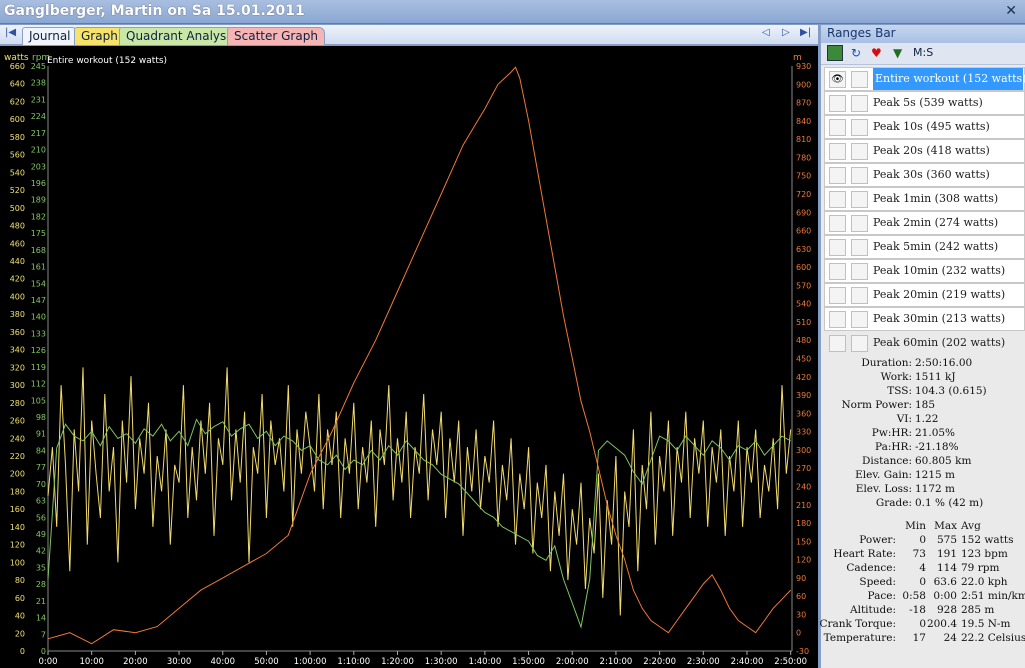 This screenshot has width=1025, height=668. What do you see at coordinates (154, 11) in the screenshot?
I see `window-title: Ganglberger, Martin on Sa 15.01.2011` at bounding box center [154, 11].